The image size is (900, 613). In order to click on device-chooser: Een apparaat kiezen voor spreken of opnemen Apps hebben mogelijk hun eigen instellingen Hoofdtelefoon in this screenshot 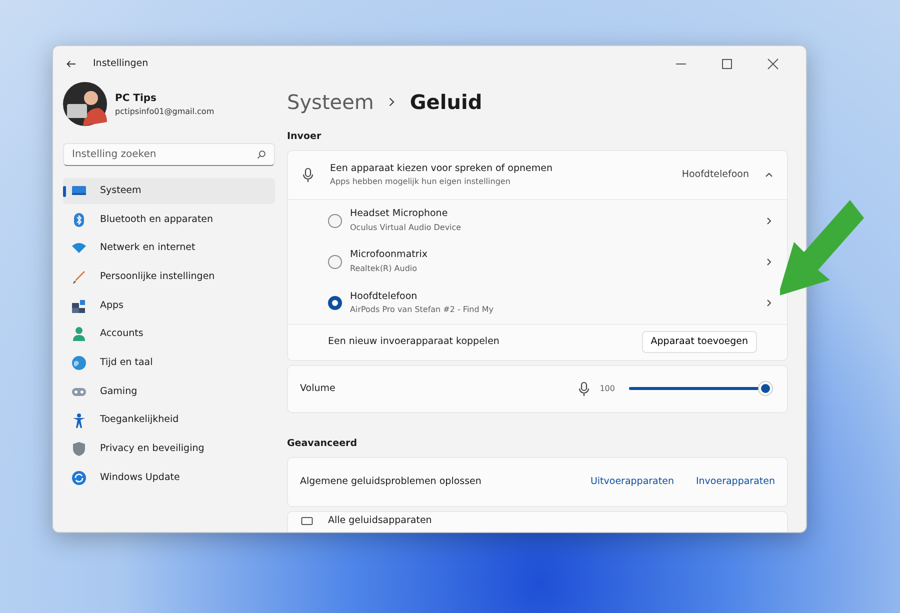, I will do `click(537, 175)`.